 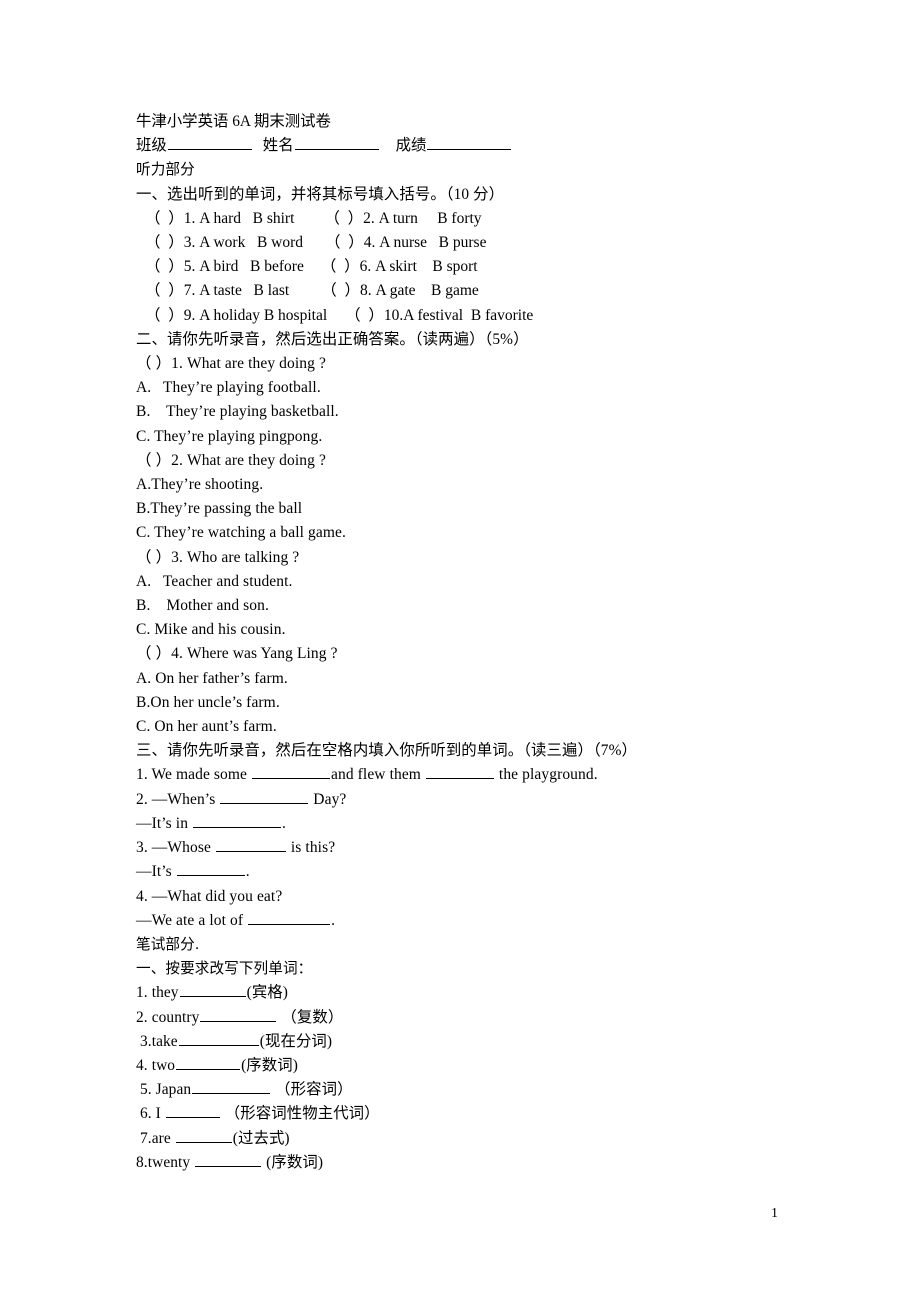 I want to click on fill-blank-item: 3. —Whose is this?, so click(x=486, y=848).